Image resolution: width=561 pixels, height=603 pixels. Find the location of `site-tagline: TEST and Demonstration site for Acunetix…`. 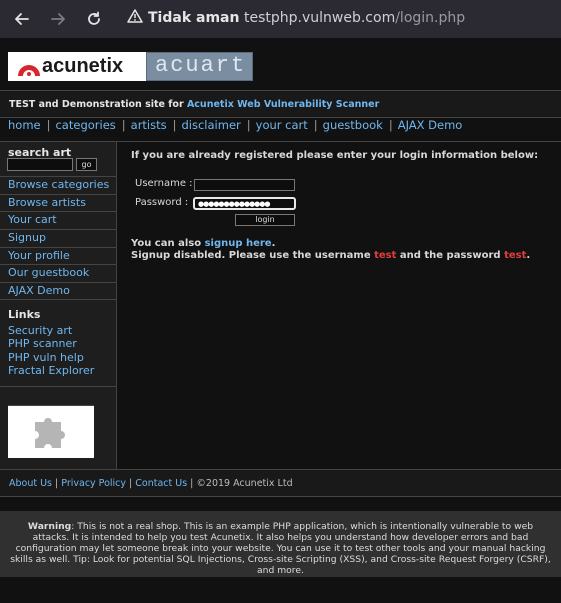

site-tagline: TEST and Demonstration site for Acunetix… is located at coordinates (194, 104).